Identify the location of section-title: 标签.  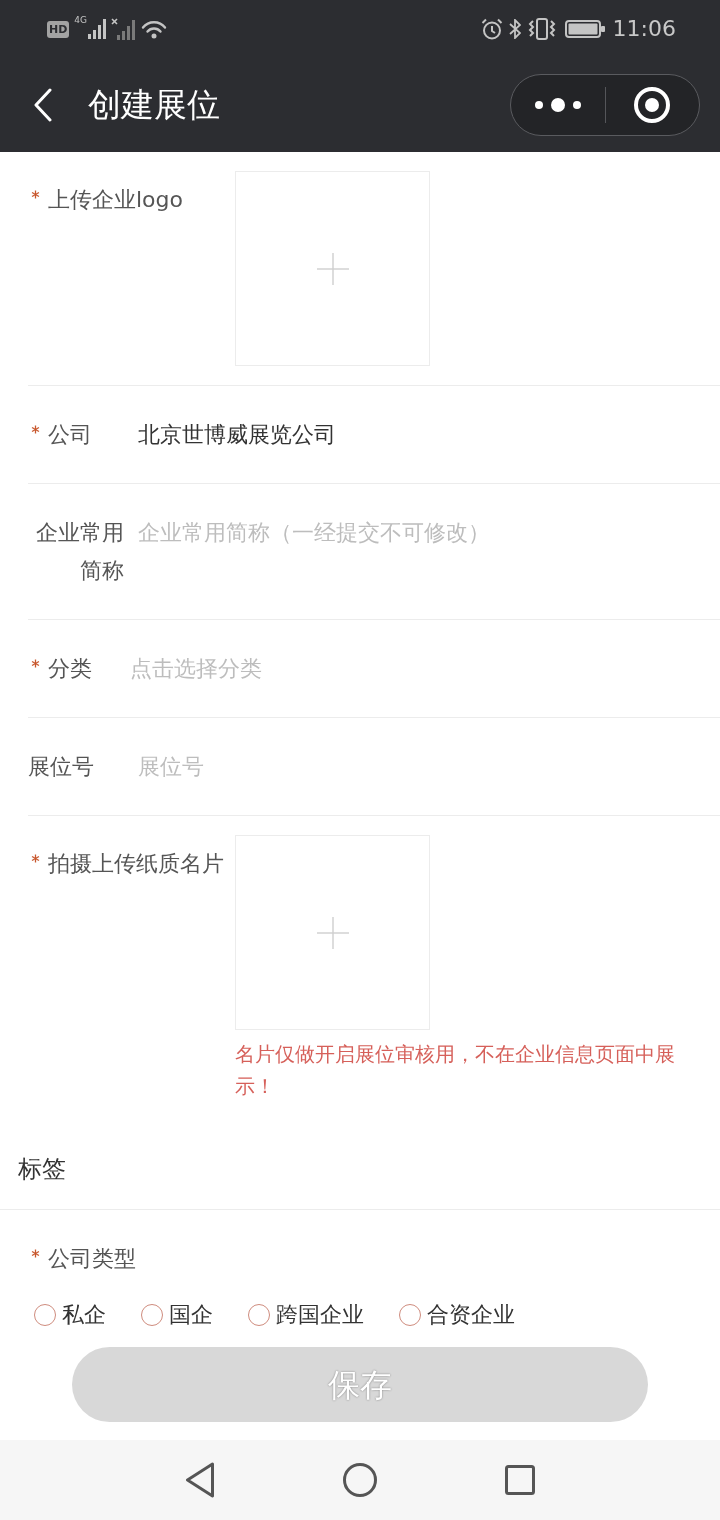
(42, 1169).